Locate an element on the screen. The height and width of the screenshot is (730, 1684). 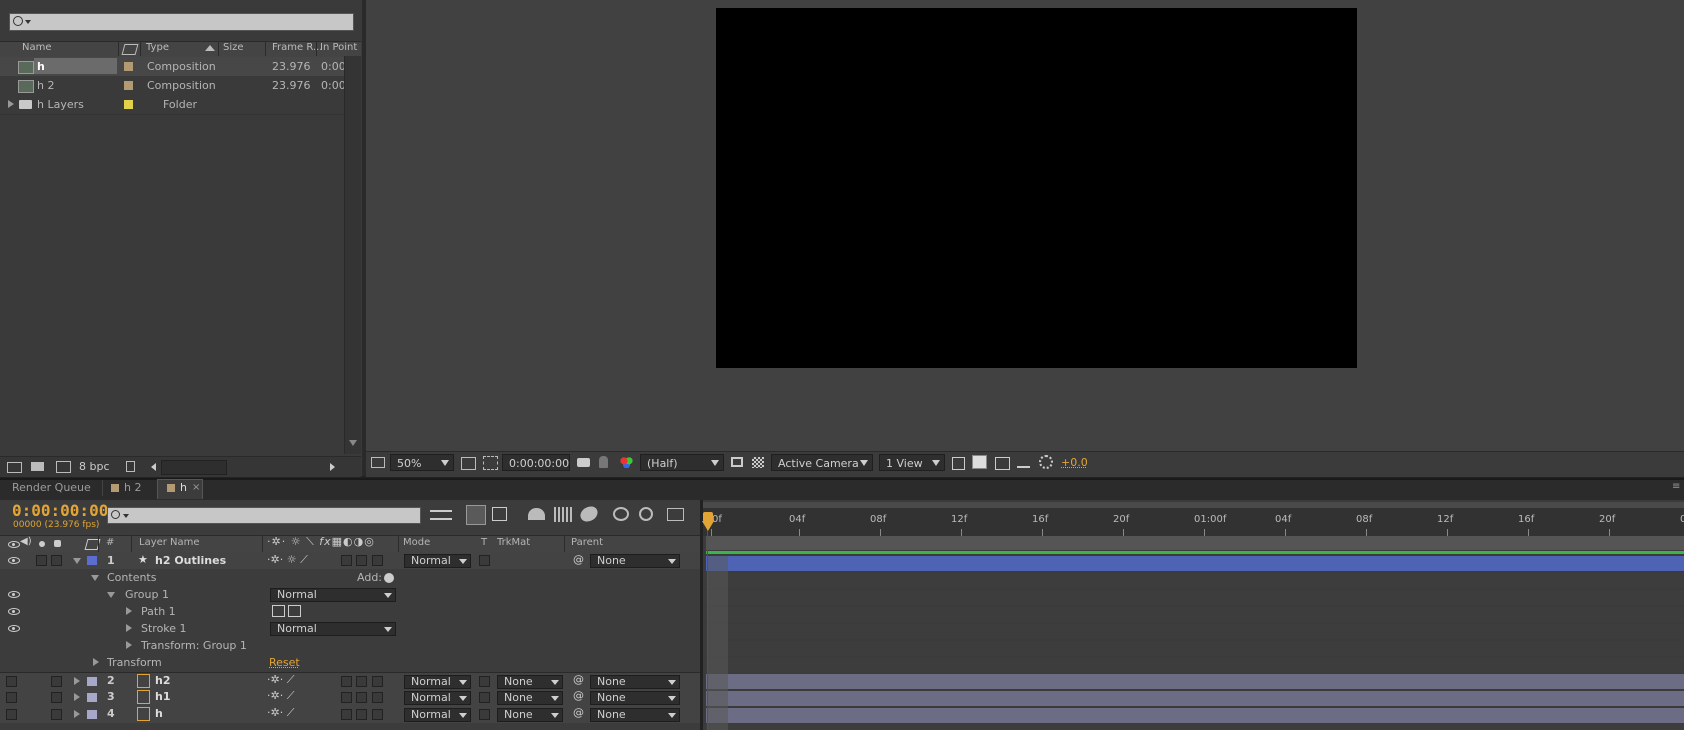
hide-shy-layers-icon is located at coordinates (536, 514).